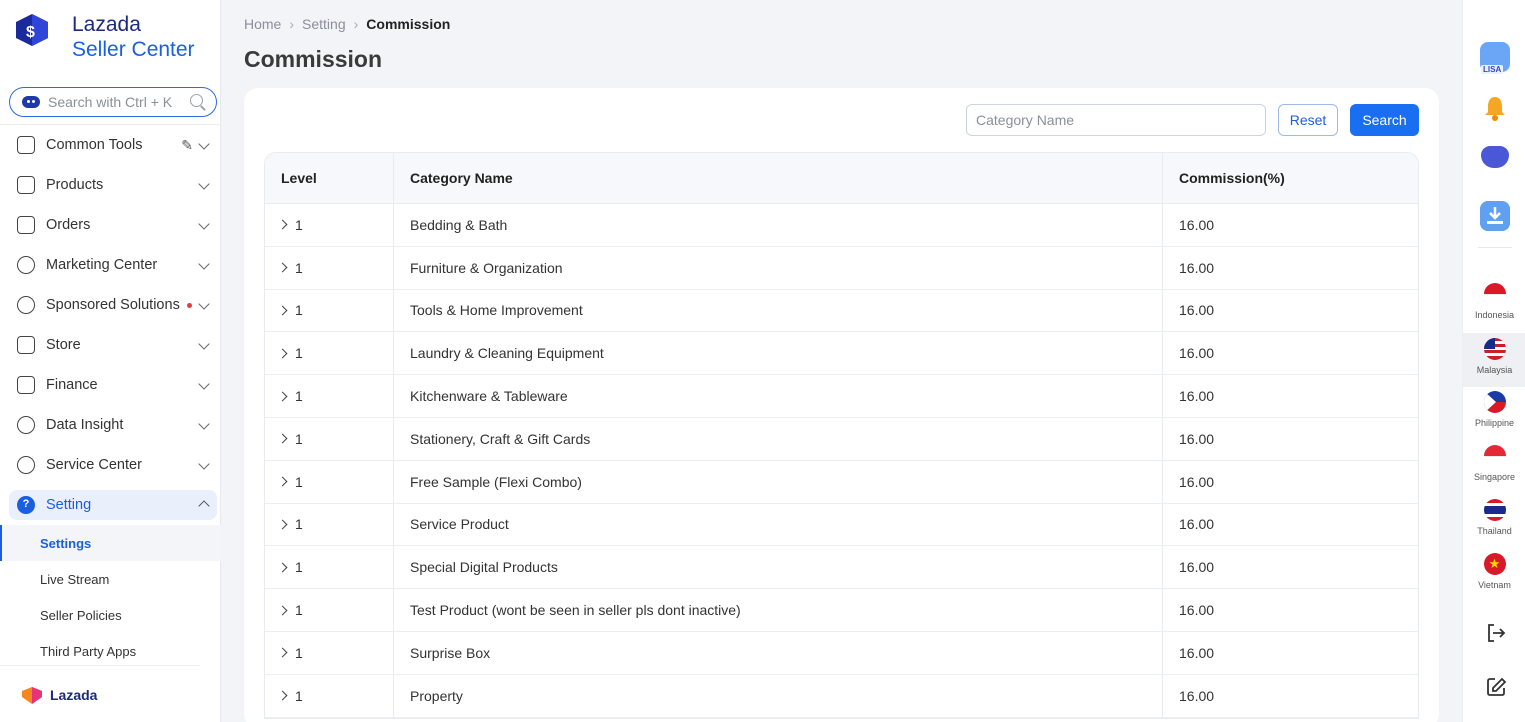 Image resolution: width=1525 pixels, height=722 pixels. I want to click on country-vietnam: ★ Vietnam, so click(1494, 580).